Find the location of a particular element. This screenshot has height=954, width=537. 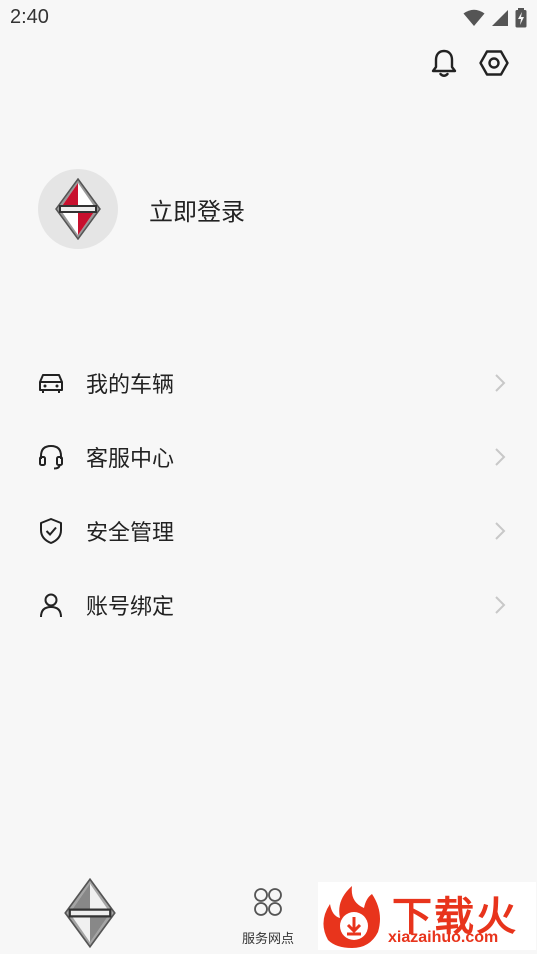

service-network-tab: 服务网点 is located at coordinates (268, 916).